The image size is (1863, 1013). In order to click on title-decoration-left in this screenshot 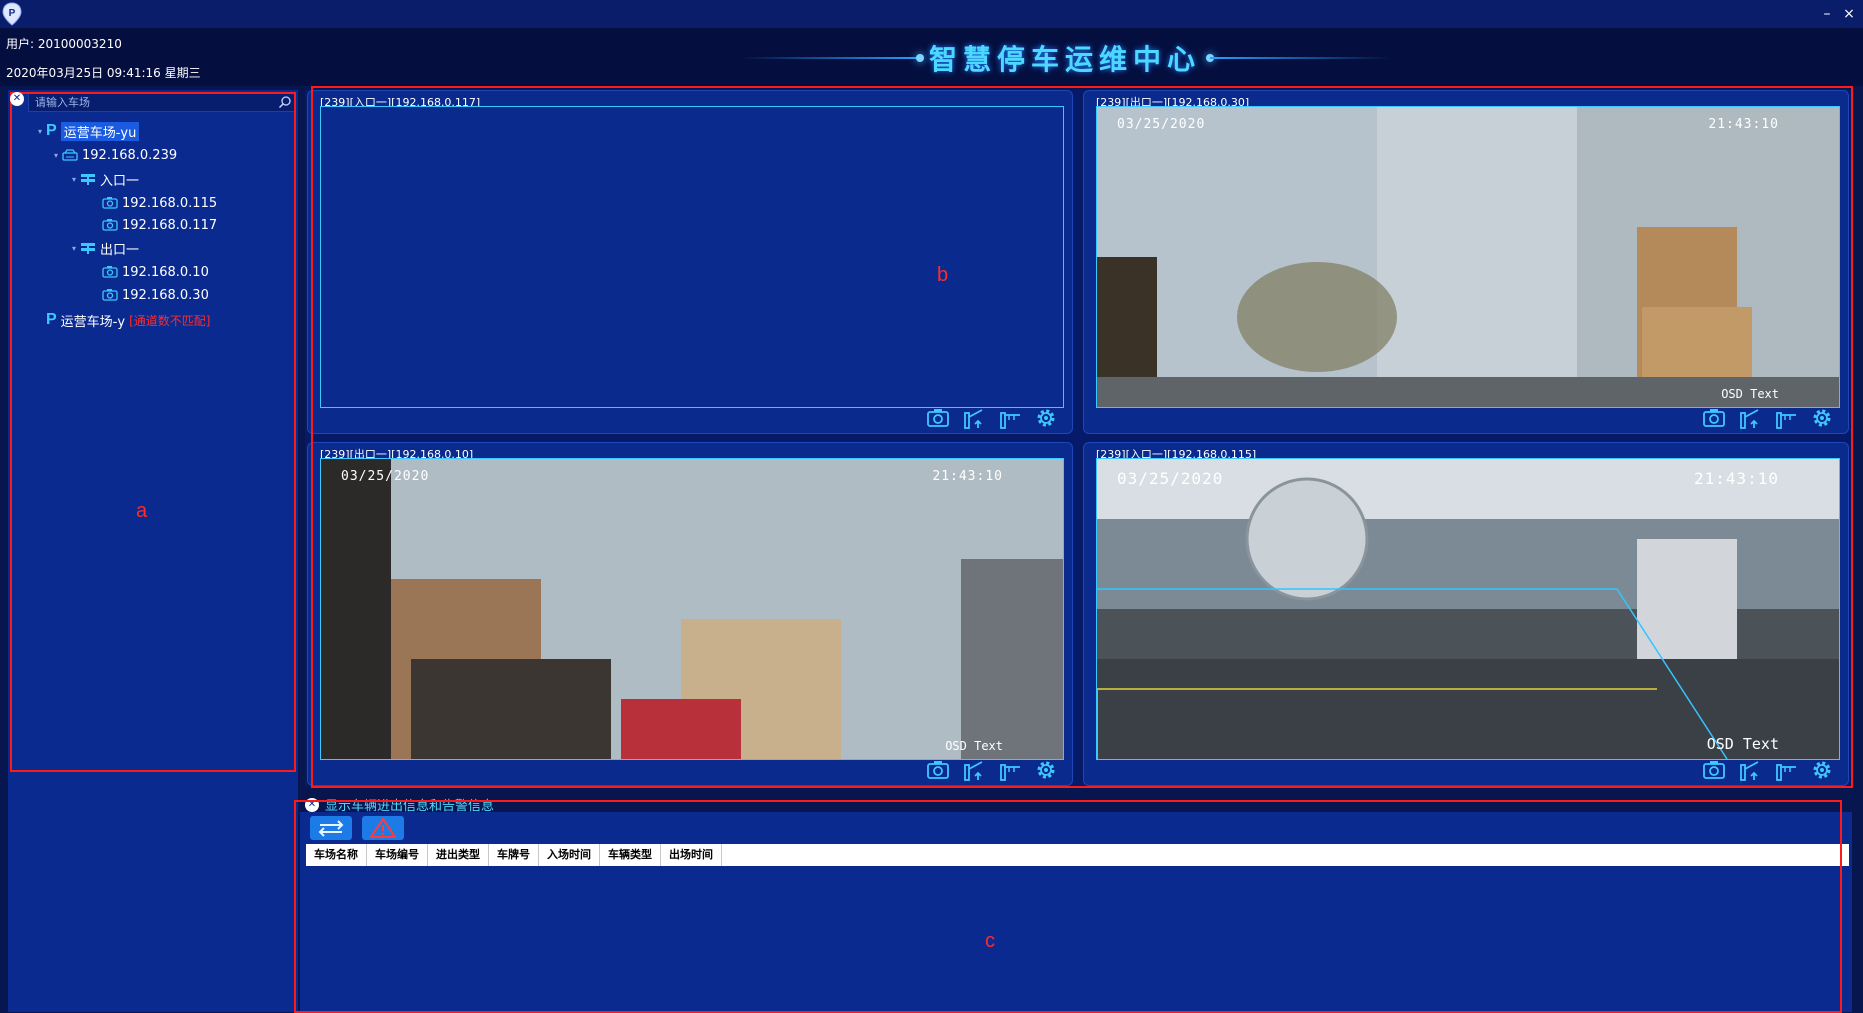, I will do `click(830, 58)`.